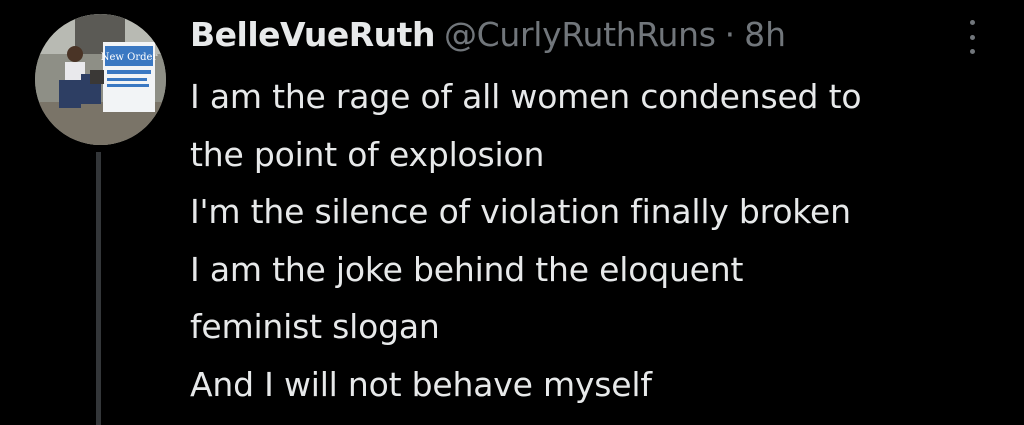 The height and width of the screenshot is (425, 1024). What do you see at coordinates (367, 154) in the screenshot?
I see `tweet-text-line: the point of explosion` at bounding box center [367, 154].